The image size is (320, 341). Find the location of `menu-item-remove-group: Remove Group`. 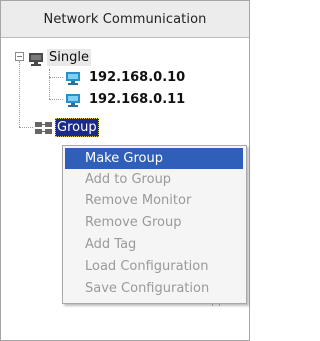

menu-item-remove-group: Remove Group is located at coordinates (154, 222).